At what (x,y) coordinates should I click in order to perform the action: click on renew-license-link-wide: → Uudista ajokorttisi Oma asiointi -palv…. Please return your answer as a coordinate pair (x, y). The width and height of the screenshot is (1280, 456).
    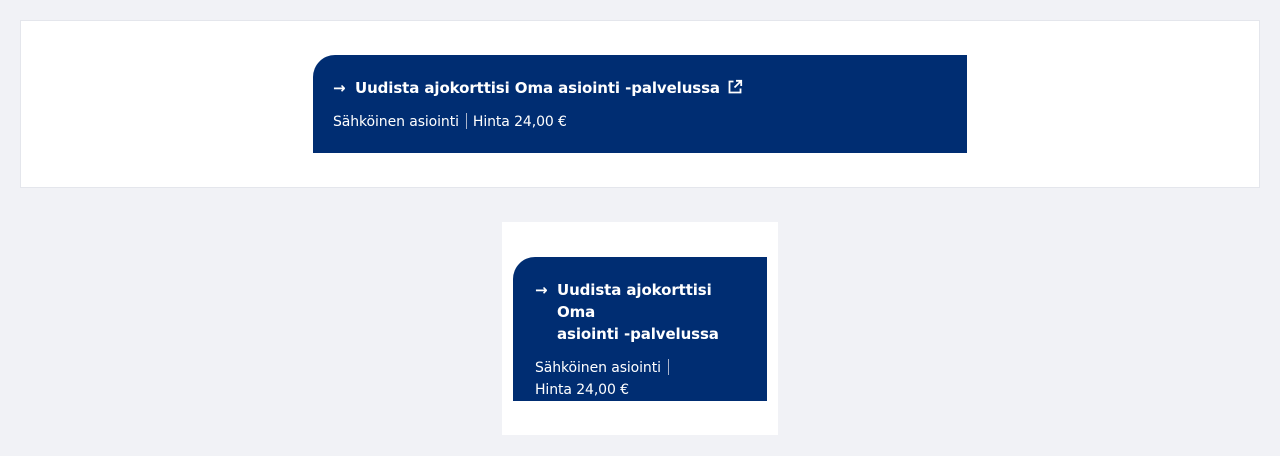
    Looking at the image, I should click on (640, 104).